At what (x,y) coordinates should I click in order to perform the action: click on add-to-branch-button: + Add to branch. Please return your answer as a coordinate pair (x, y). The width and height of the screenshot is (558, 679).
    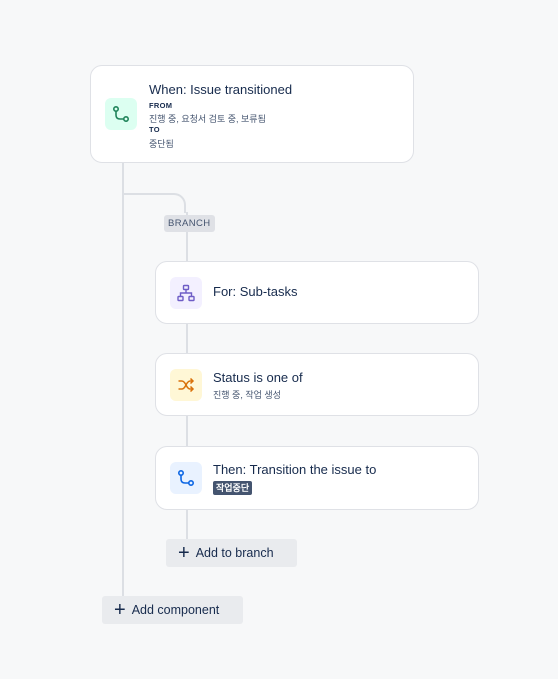
    Looking at the image, I should click on (231, 553).